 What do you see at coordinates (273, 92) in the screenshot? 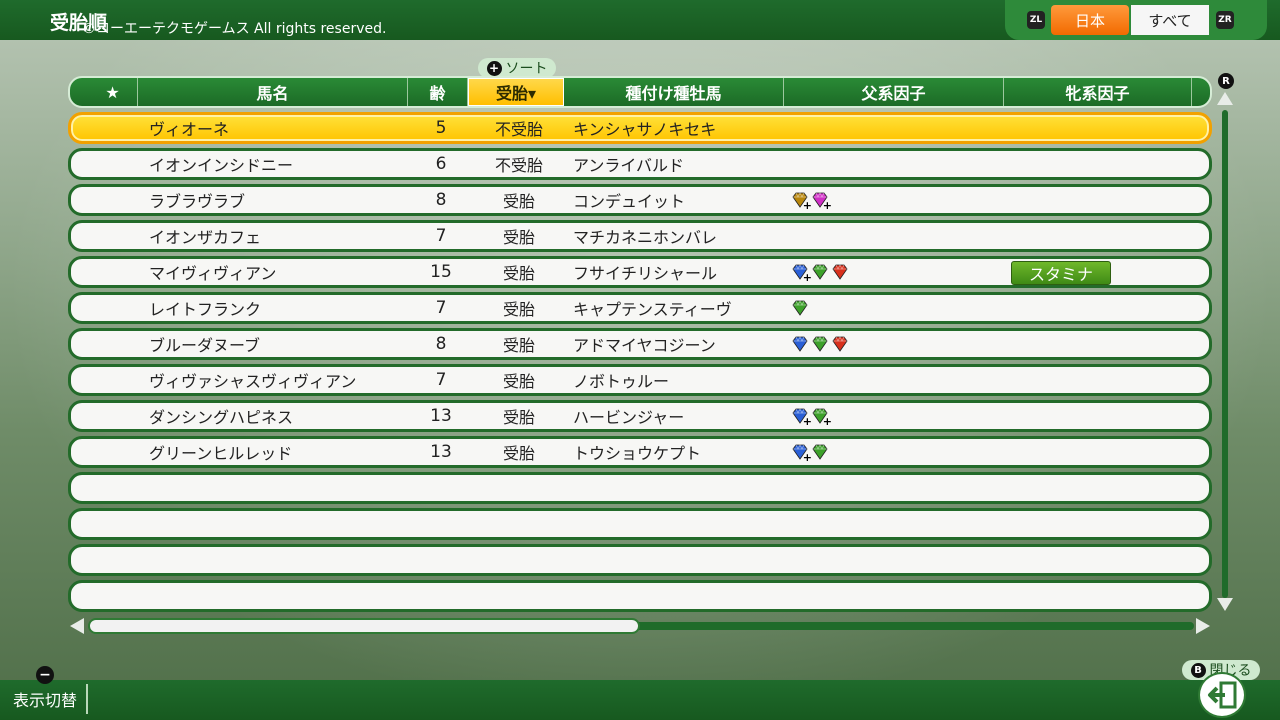
I see `column-header-name: 馬名` at bounding box center [273, 92].